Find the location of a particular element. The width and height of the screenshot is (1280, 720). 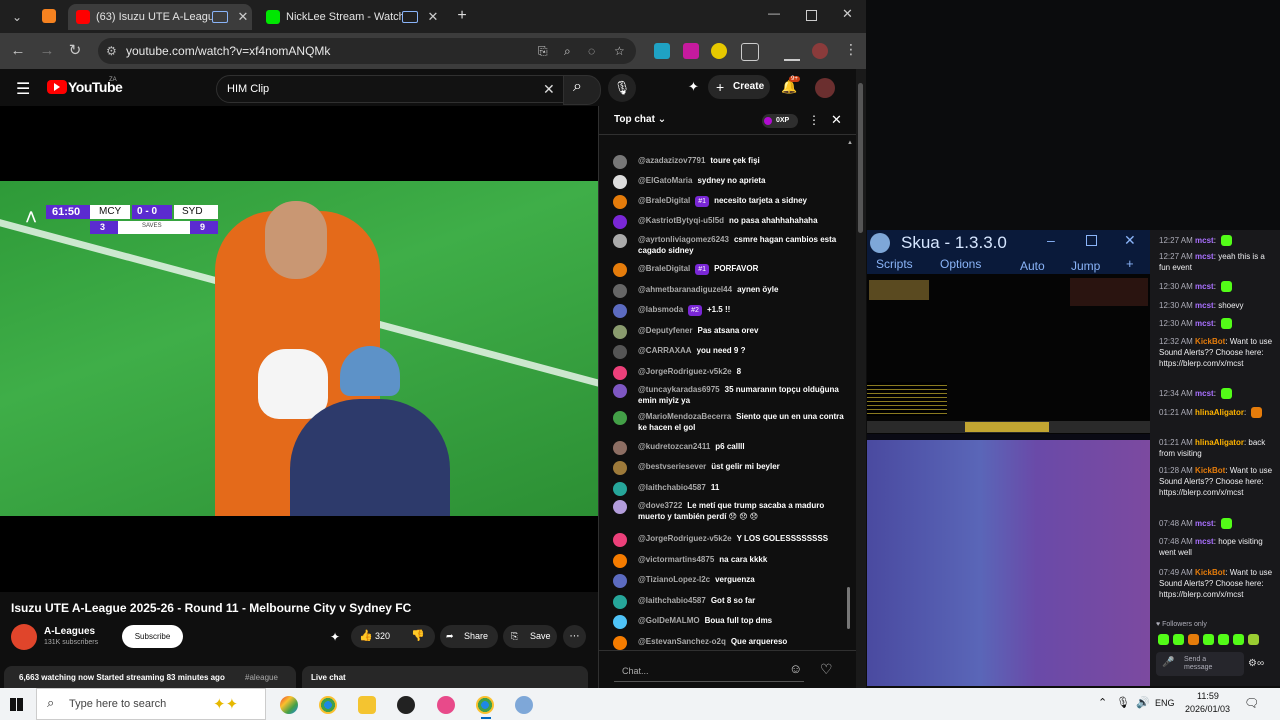

share-button: ➦ Share is located at coordinates (469, 636).